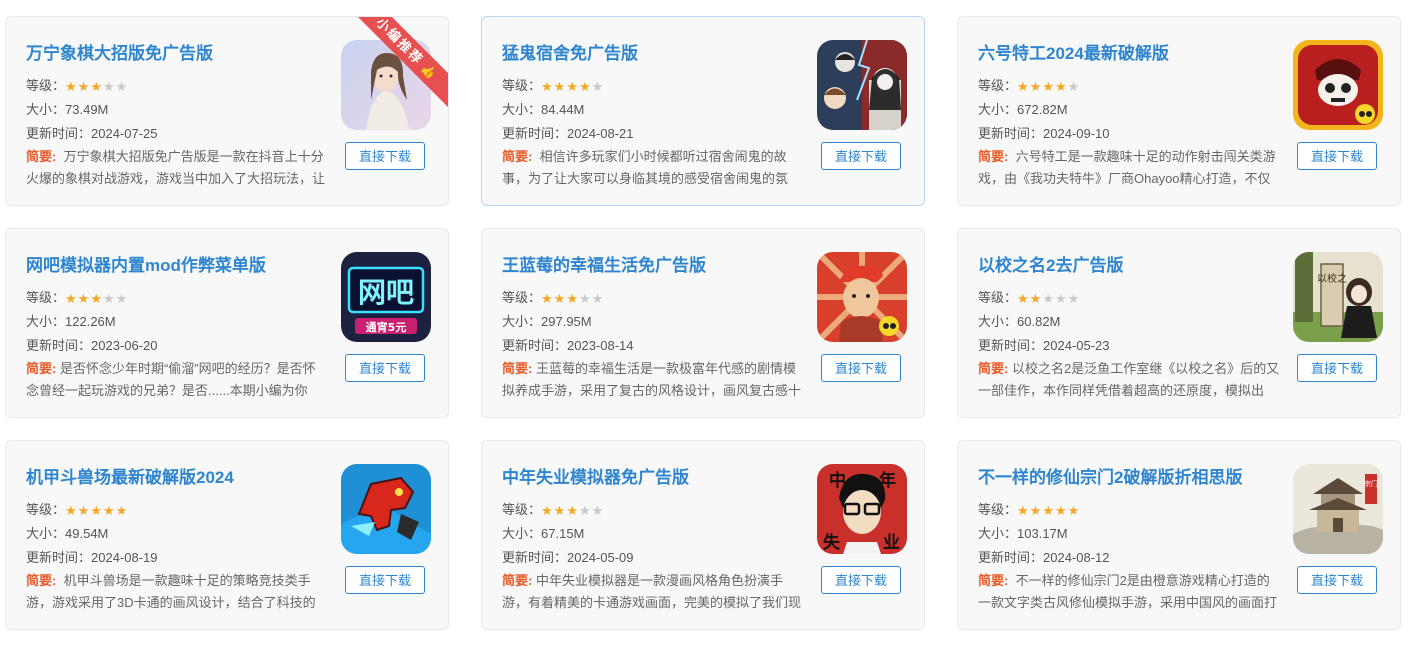 The height and width of the screenshot is (646, 1410). What do you see at coordinates (563, 109) in the screenshot?
I see `size-value: 84.44M` at bounding box center [563, 109].